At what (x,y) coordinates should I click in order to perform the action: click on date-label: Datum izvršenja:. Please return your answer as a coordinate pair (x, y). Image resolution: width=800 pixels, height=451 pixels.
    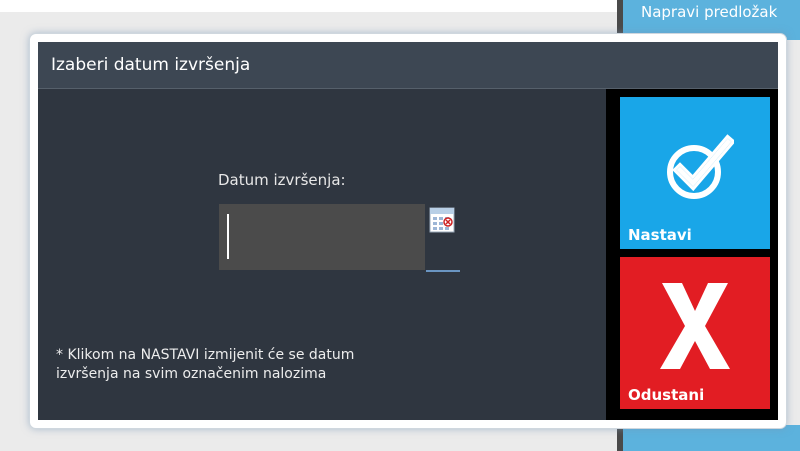
    Looking at the image, I should click on (282, 180).